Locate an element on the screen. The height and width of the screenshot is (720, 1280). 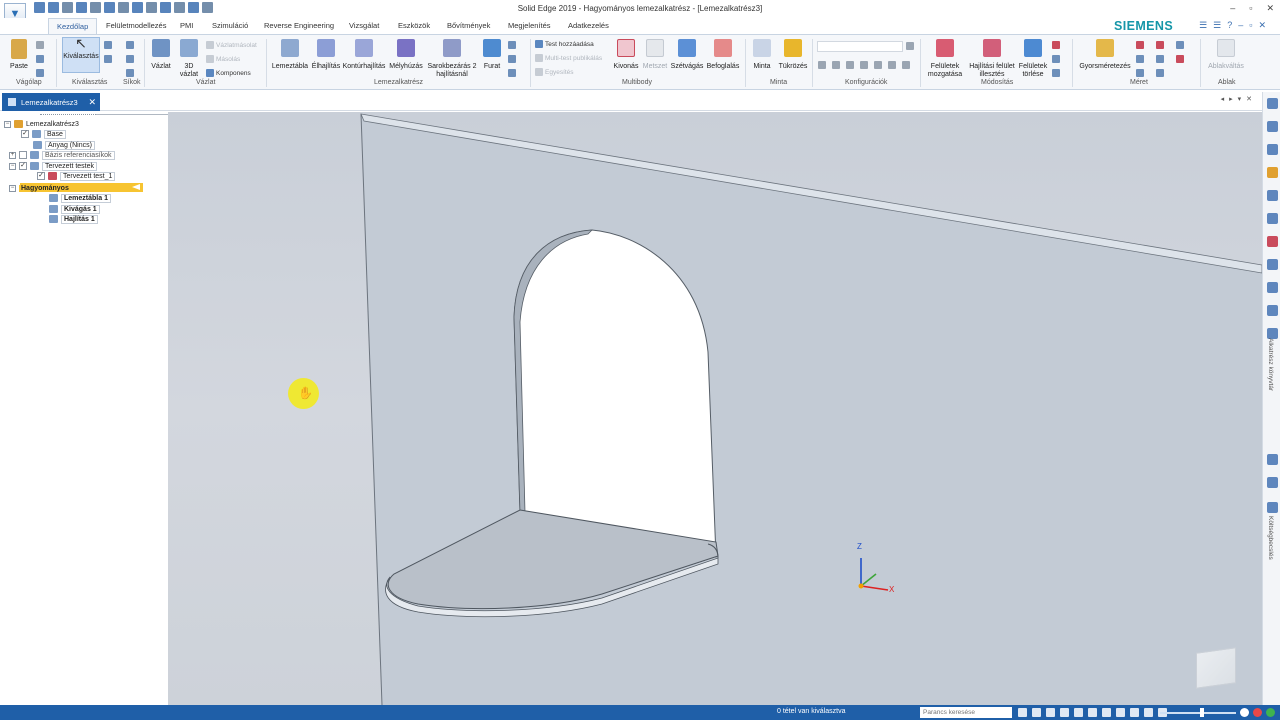
tree-item-material: Anyag (Nincs) is located at coordinates (64, 145).